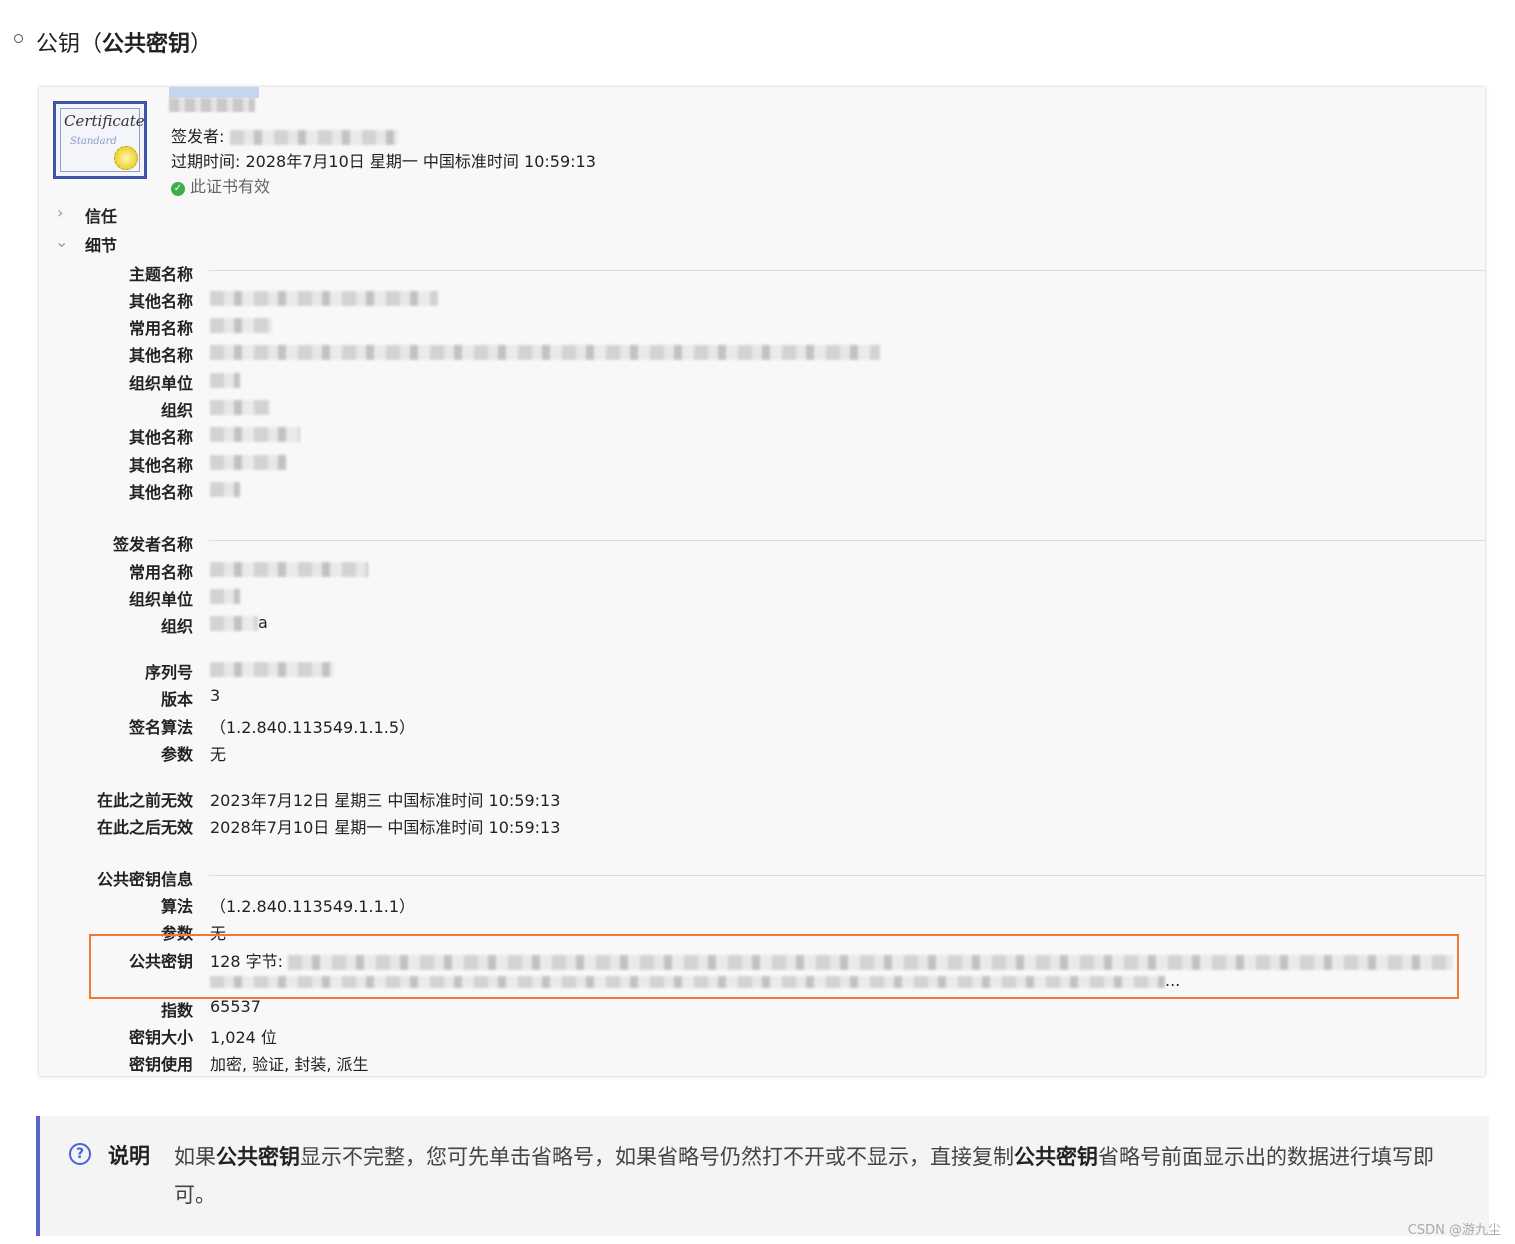 This screenshot has height=1244, width=1515. I want to click on params-label: 参数, so click(176, 754).